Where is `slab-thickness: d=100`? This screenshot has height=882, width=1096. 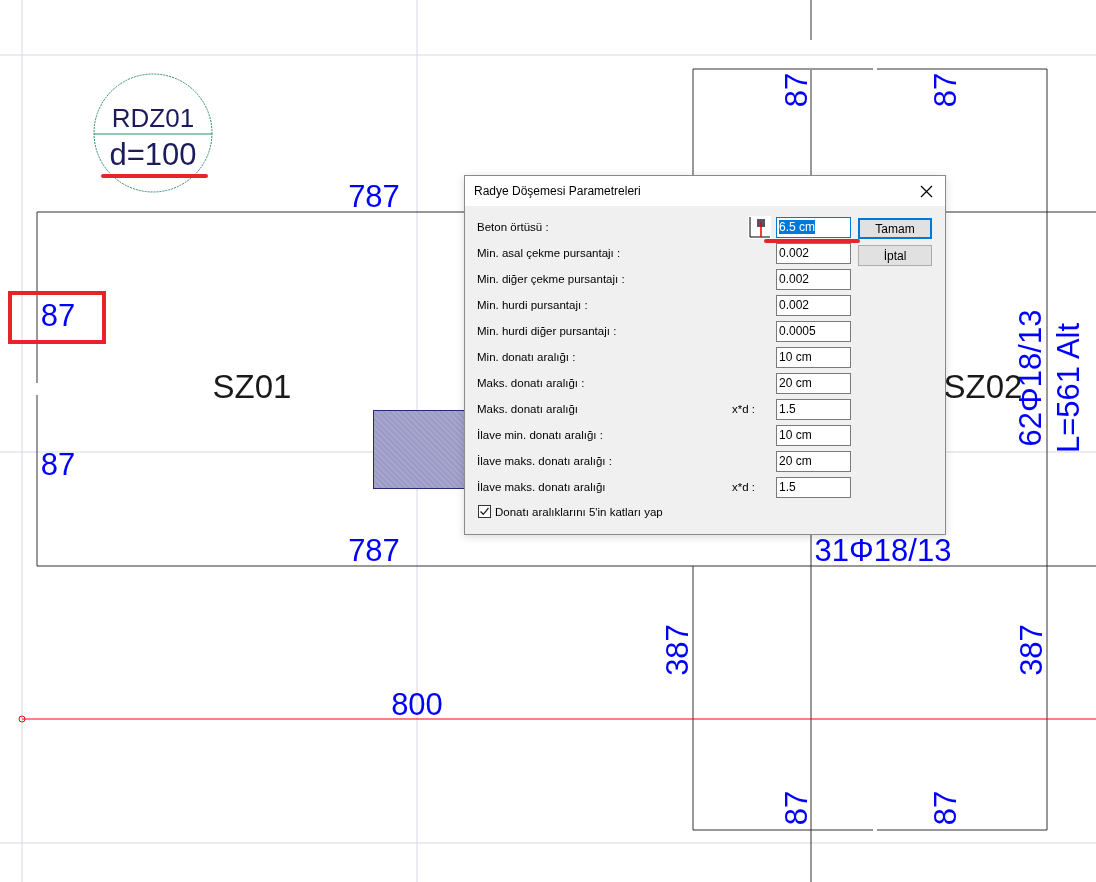 slab-thickness: d=100 is located at coordinates (153, 154).